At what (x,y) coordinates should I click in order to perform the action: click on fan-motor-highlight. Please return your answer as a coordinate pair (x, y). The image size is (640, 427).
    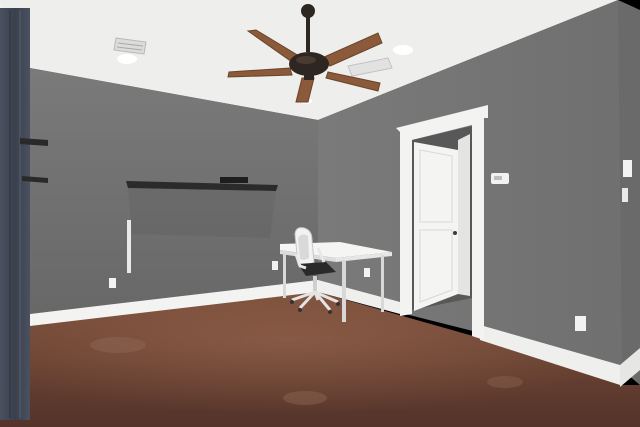
    Looking at the image, I should click on (306, 60).